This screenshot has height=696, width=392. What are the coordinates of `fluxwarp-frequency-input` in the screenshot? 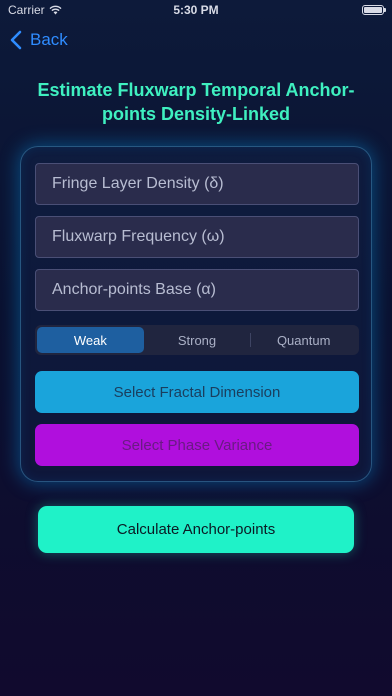 It's located at (197, 237).